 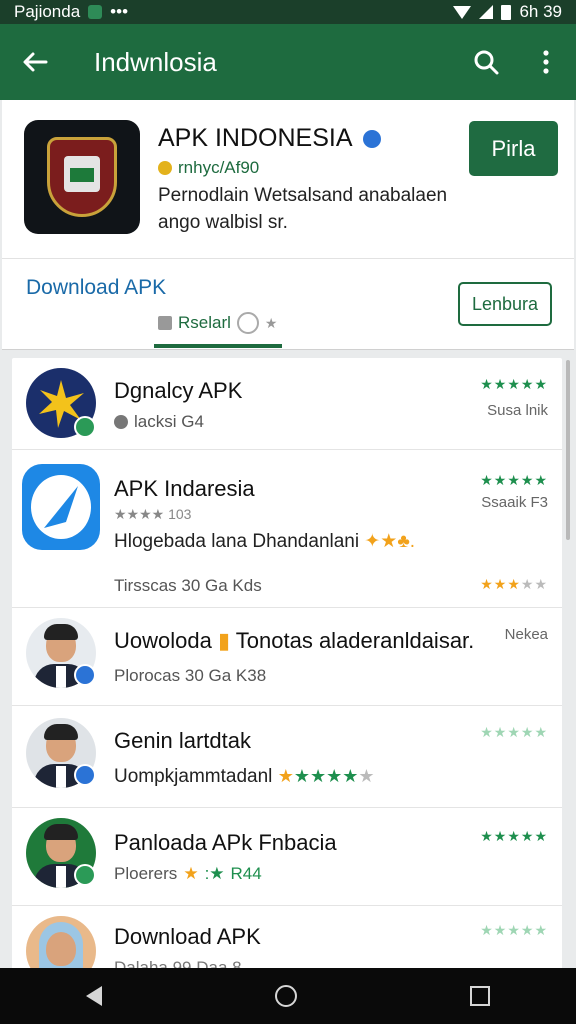 I want to click on wifi-icon, so click(x=462, y=12).